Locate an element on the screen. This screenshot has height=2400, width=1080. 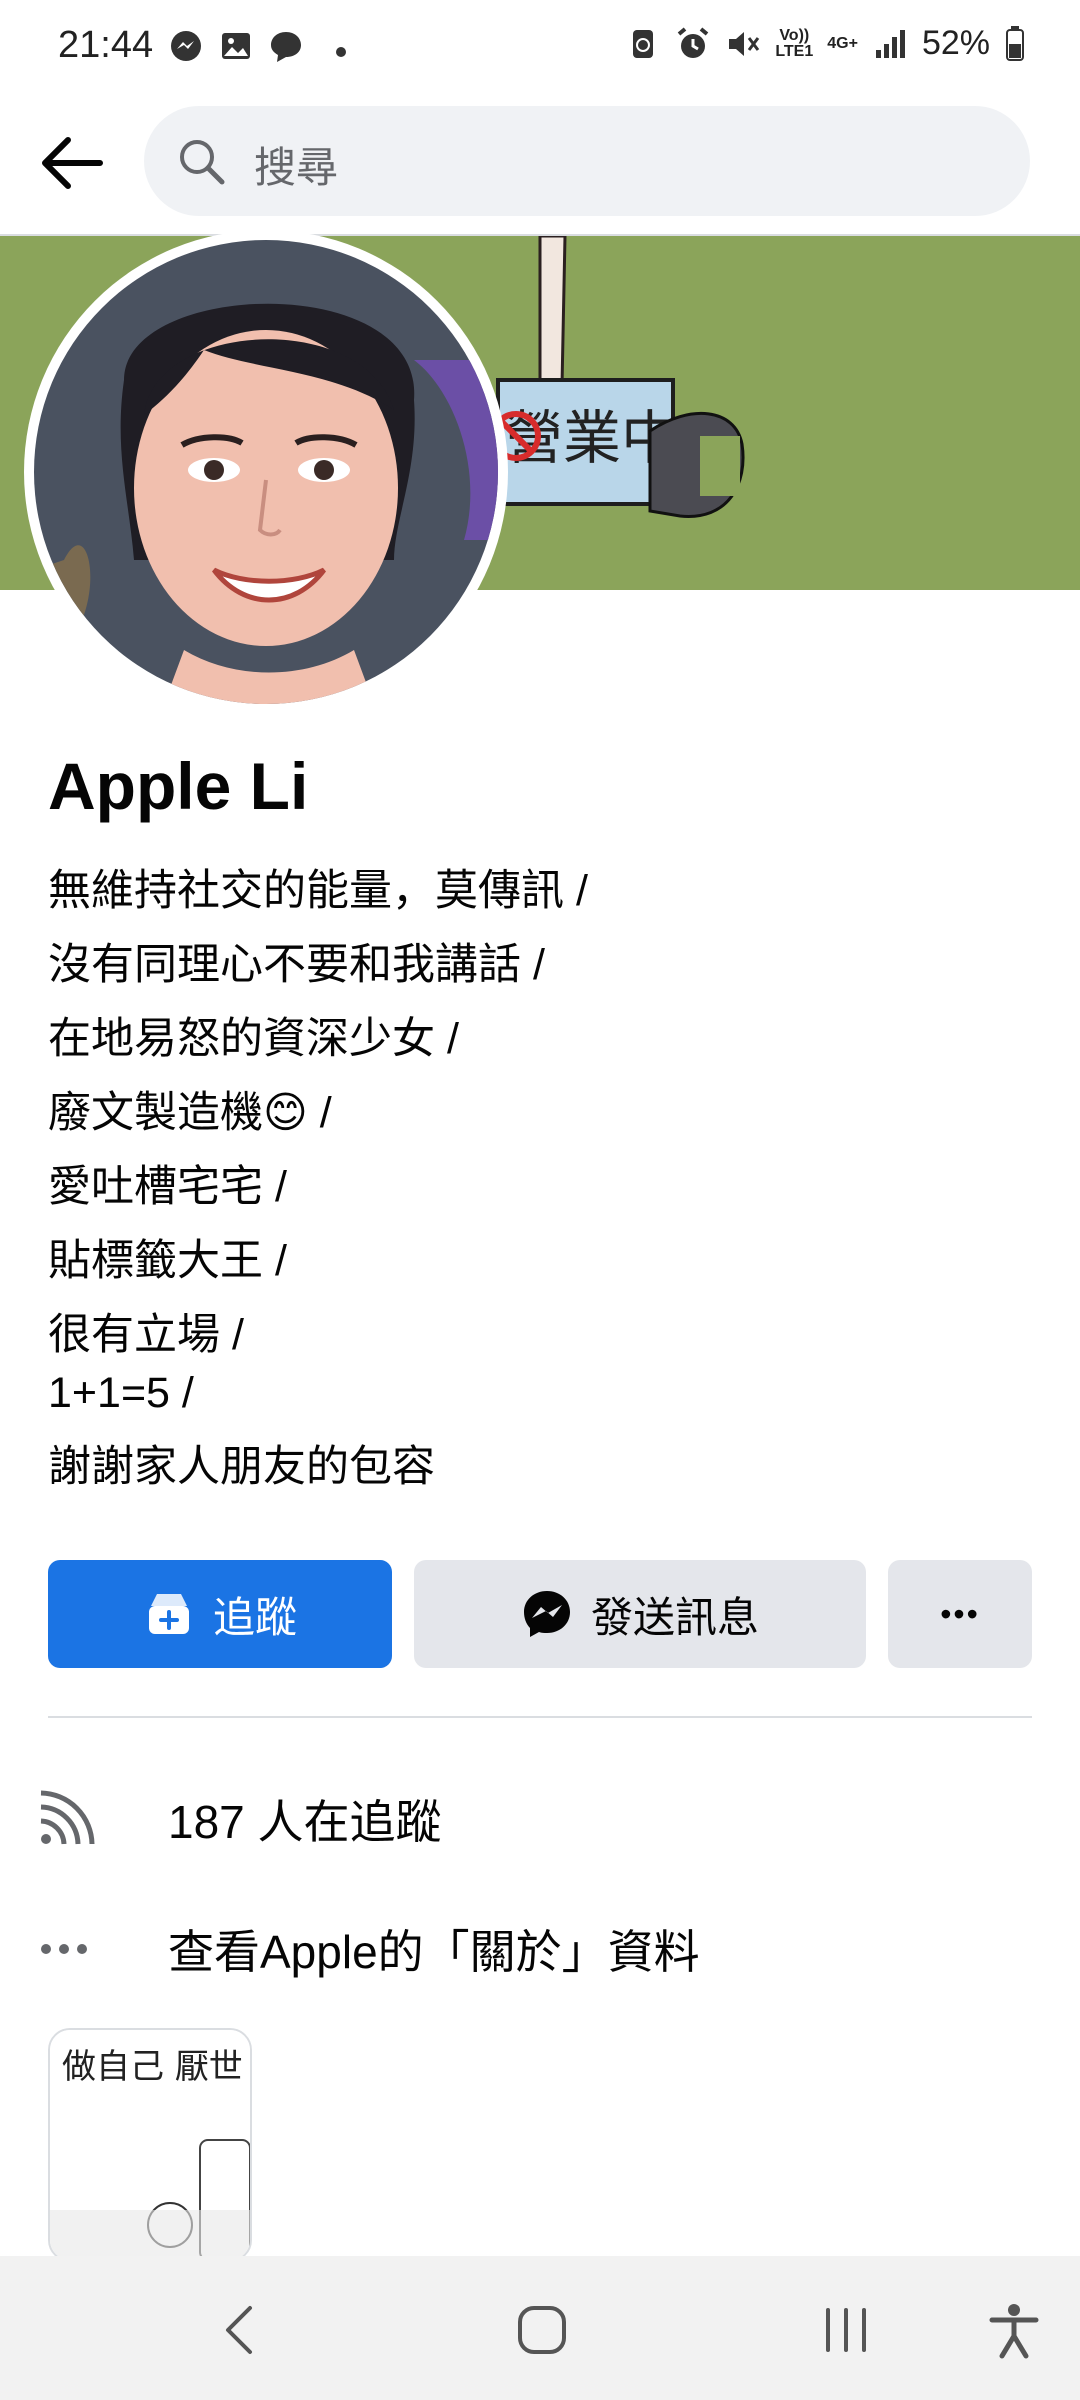
avatar-portrait is located at coordinates (266, 472).